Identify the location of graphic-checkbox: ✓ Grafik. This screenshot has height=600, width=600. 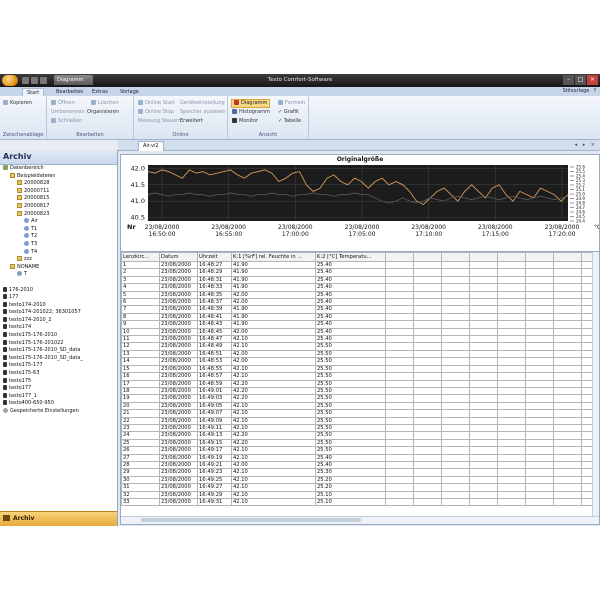
(288, 112).